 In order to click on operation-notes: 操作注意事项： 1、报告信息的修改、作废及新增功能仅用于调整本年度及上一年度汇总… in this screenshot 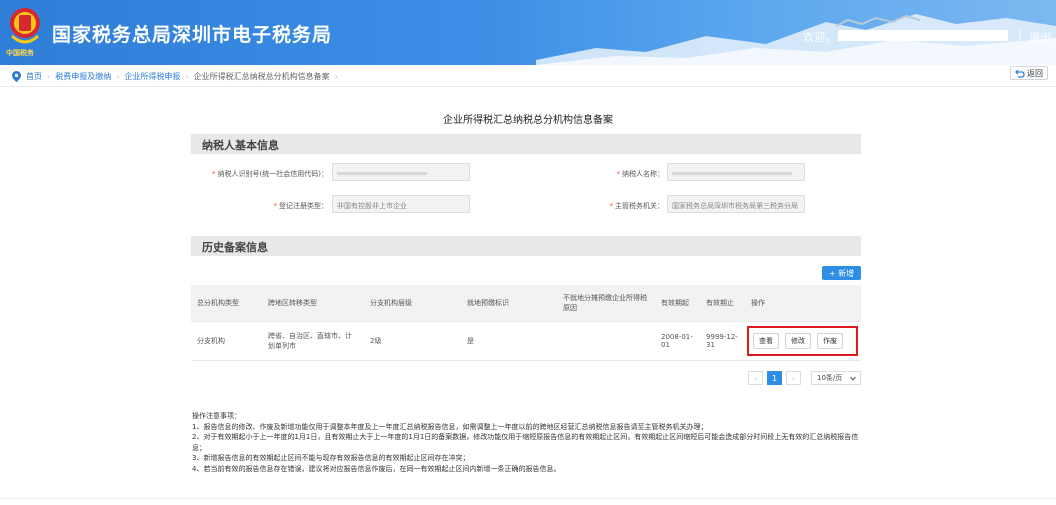, I will do `click(532, 442)`.